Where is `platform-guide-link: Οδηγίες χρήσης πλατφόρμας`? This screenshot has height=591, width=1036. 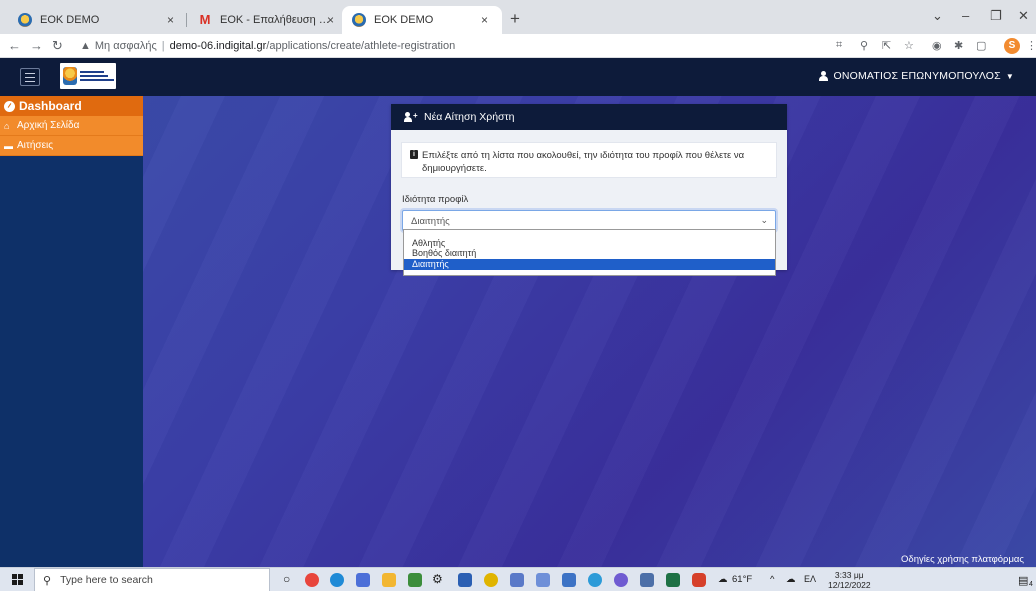
platform-guide-link: Οδηγίες χρήσης πλατφόρμας is located at coordinates (962, 559).